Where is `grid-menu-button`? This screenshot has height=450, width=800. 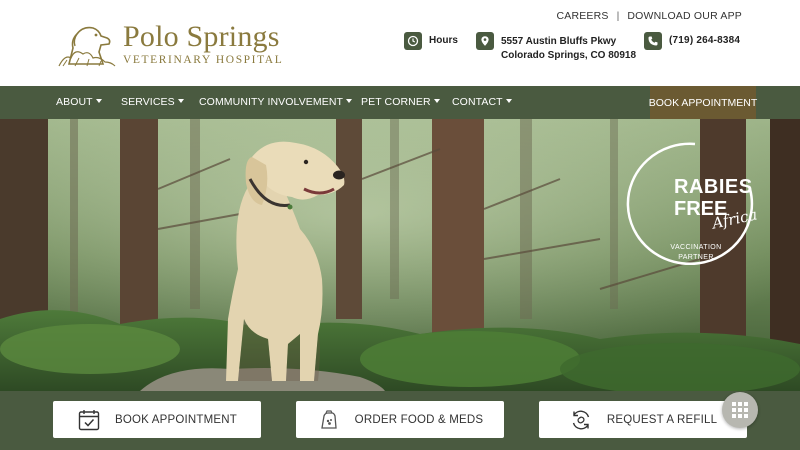
grid-menu-button is located at coordinates (740, 410).